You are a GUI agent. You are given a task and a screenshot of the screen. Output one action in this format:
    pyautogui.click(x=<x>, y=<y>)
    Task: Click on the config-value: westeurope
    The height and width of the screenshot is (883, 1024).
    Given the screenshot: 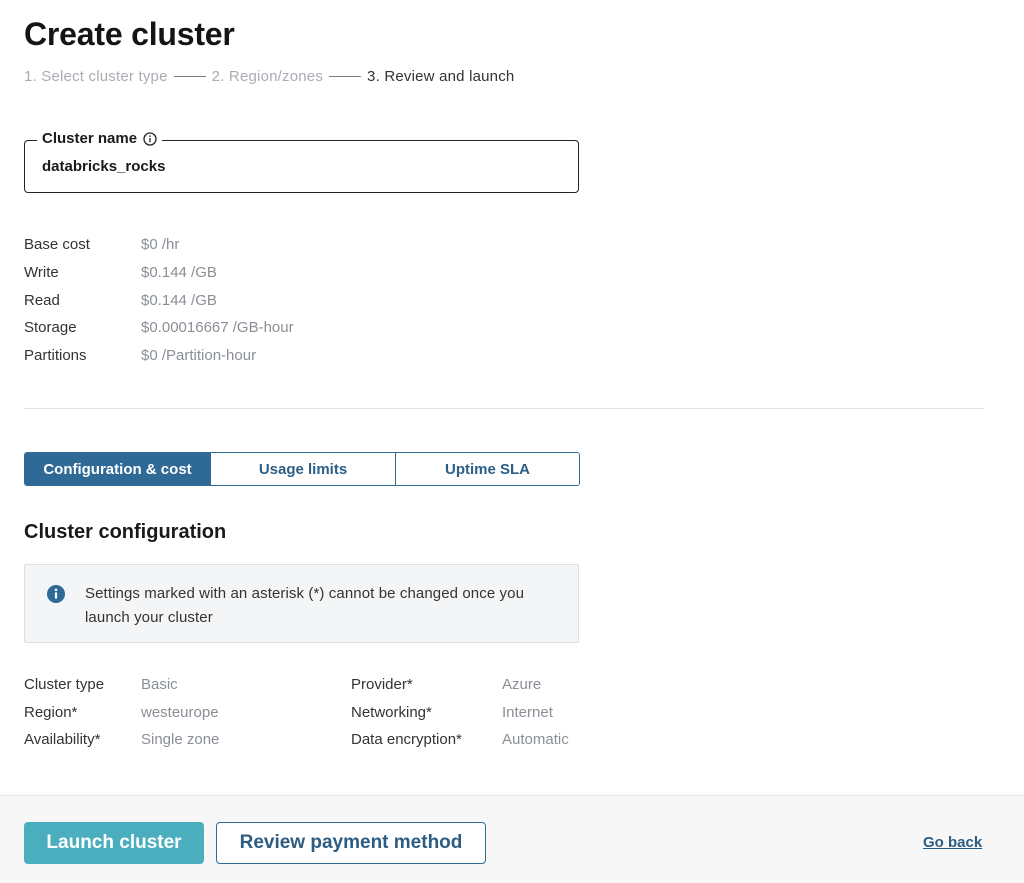 What is the action you would take?
    pyautogui.click(x=180, y=712)
    